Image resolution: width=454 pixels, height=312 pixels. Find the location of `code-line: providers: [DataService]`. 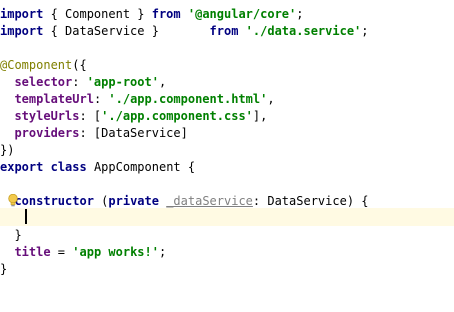

code-line: providers: [DataService] is located at coordinates (94, 133).